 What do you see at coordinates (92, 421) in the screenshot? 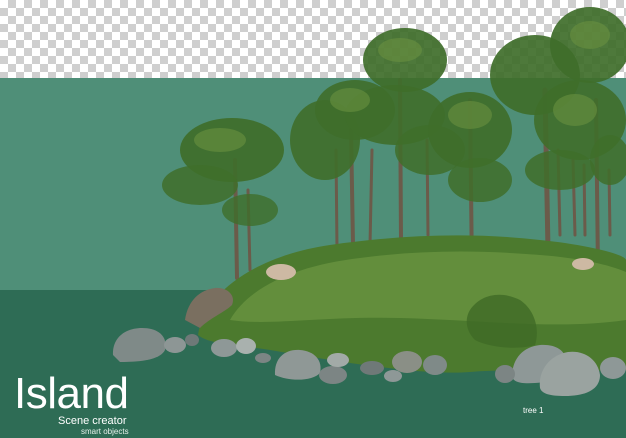
I see `scene-subtitle: Scene creator` at bounding box center [92, 421].